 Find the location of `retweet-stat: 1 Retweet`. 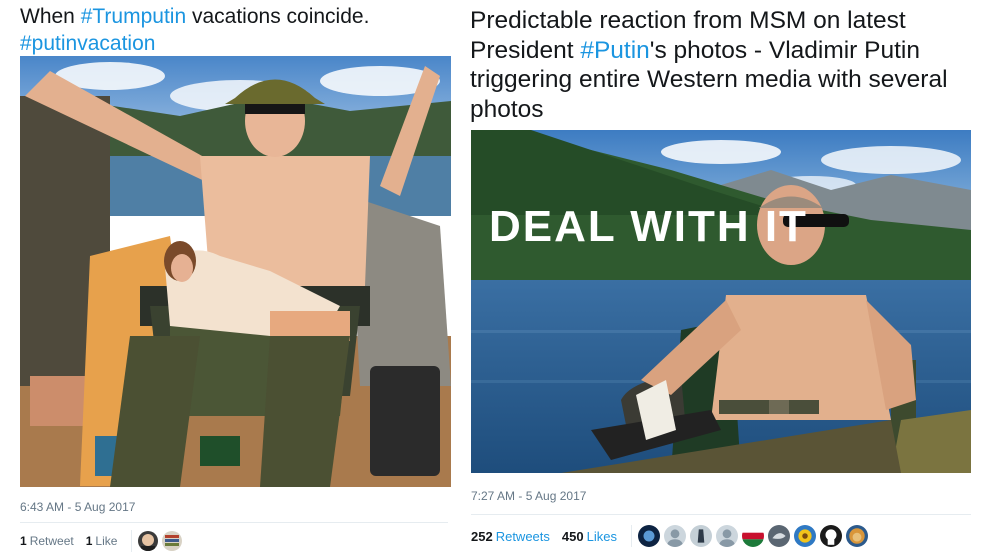

retweet-stat: 1 Retweet is located at coordinates (47, 541).